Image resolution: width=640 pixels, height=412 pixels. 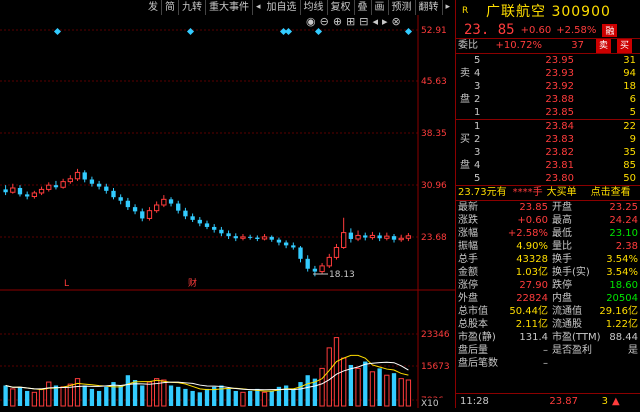 What do you see at coordinates (562, 298) in the screenshot?
I see `stat-label: 内盘` at bounding box center [562, 298].